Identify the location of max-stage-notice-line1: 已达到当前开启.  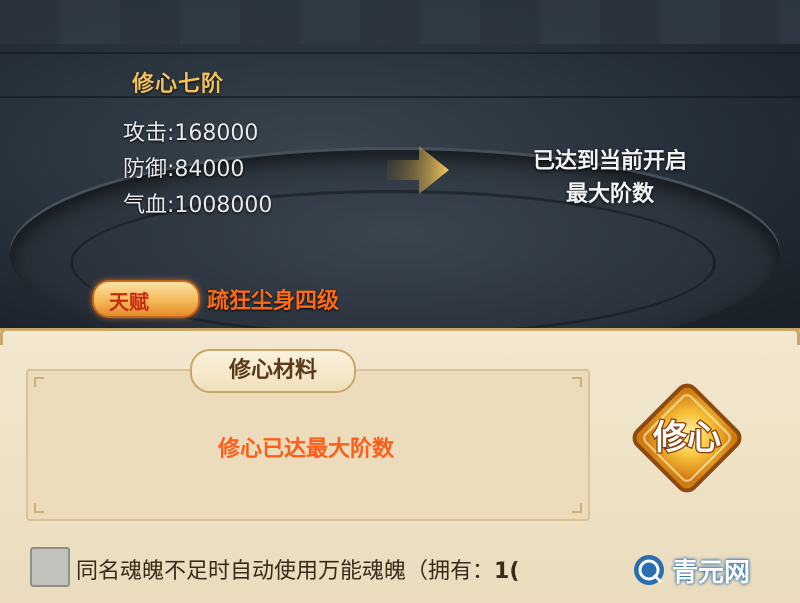
(609, 161).